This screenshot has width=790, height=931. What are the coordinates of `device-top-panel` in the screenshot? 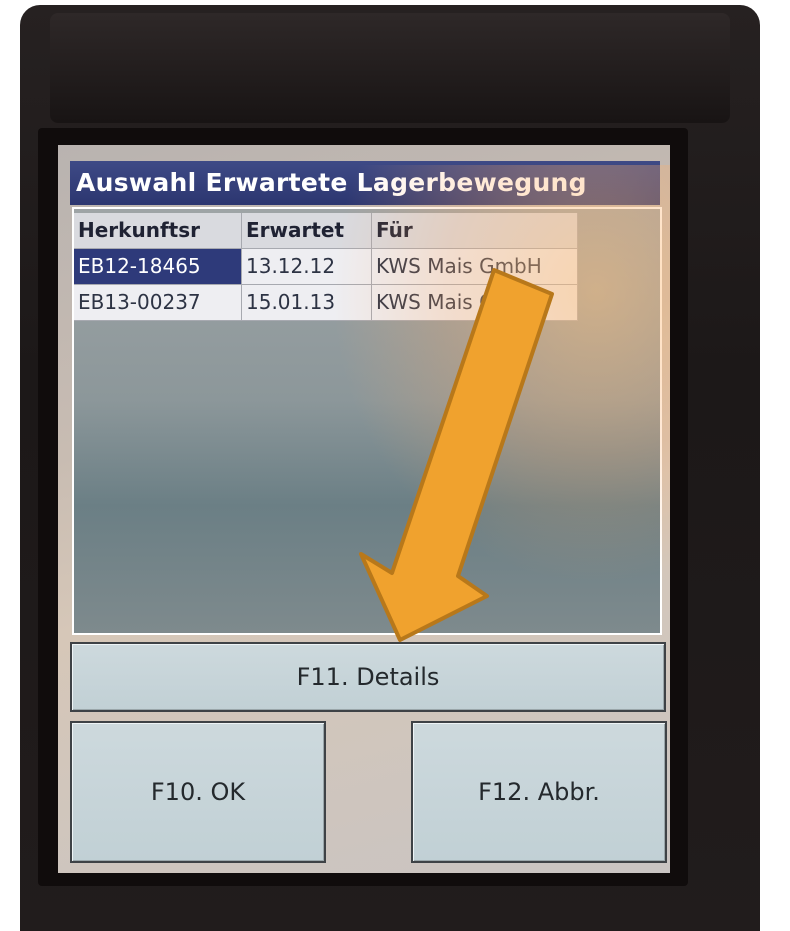 It's located at (390, 68).